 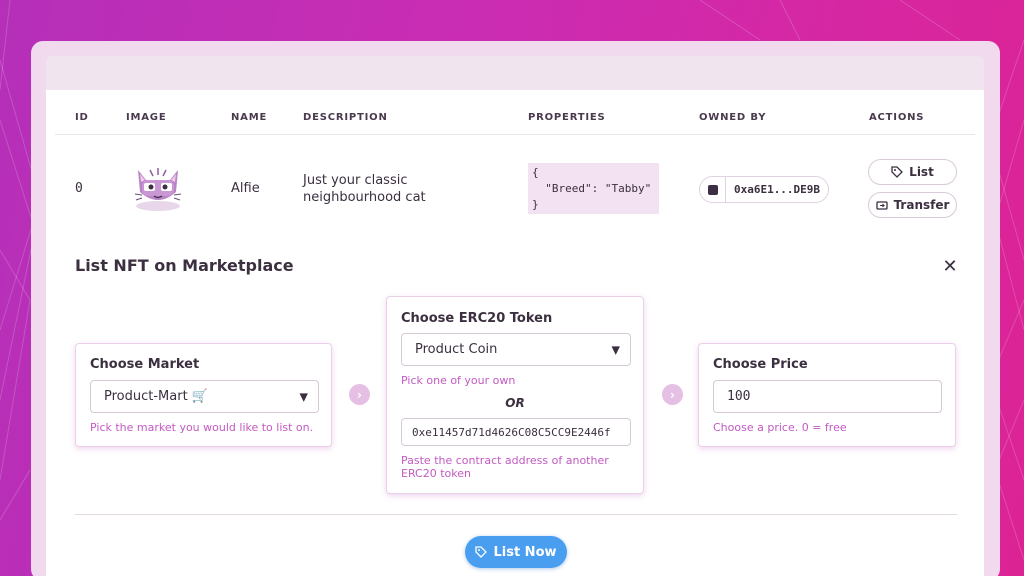 I want to click on list-button: List, so click(x=912, y=172).